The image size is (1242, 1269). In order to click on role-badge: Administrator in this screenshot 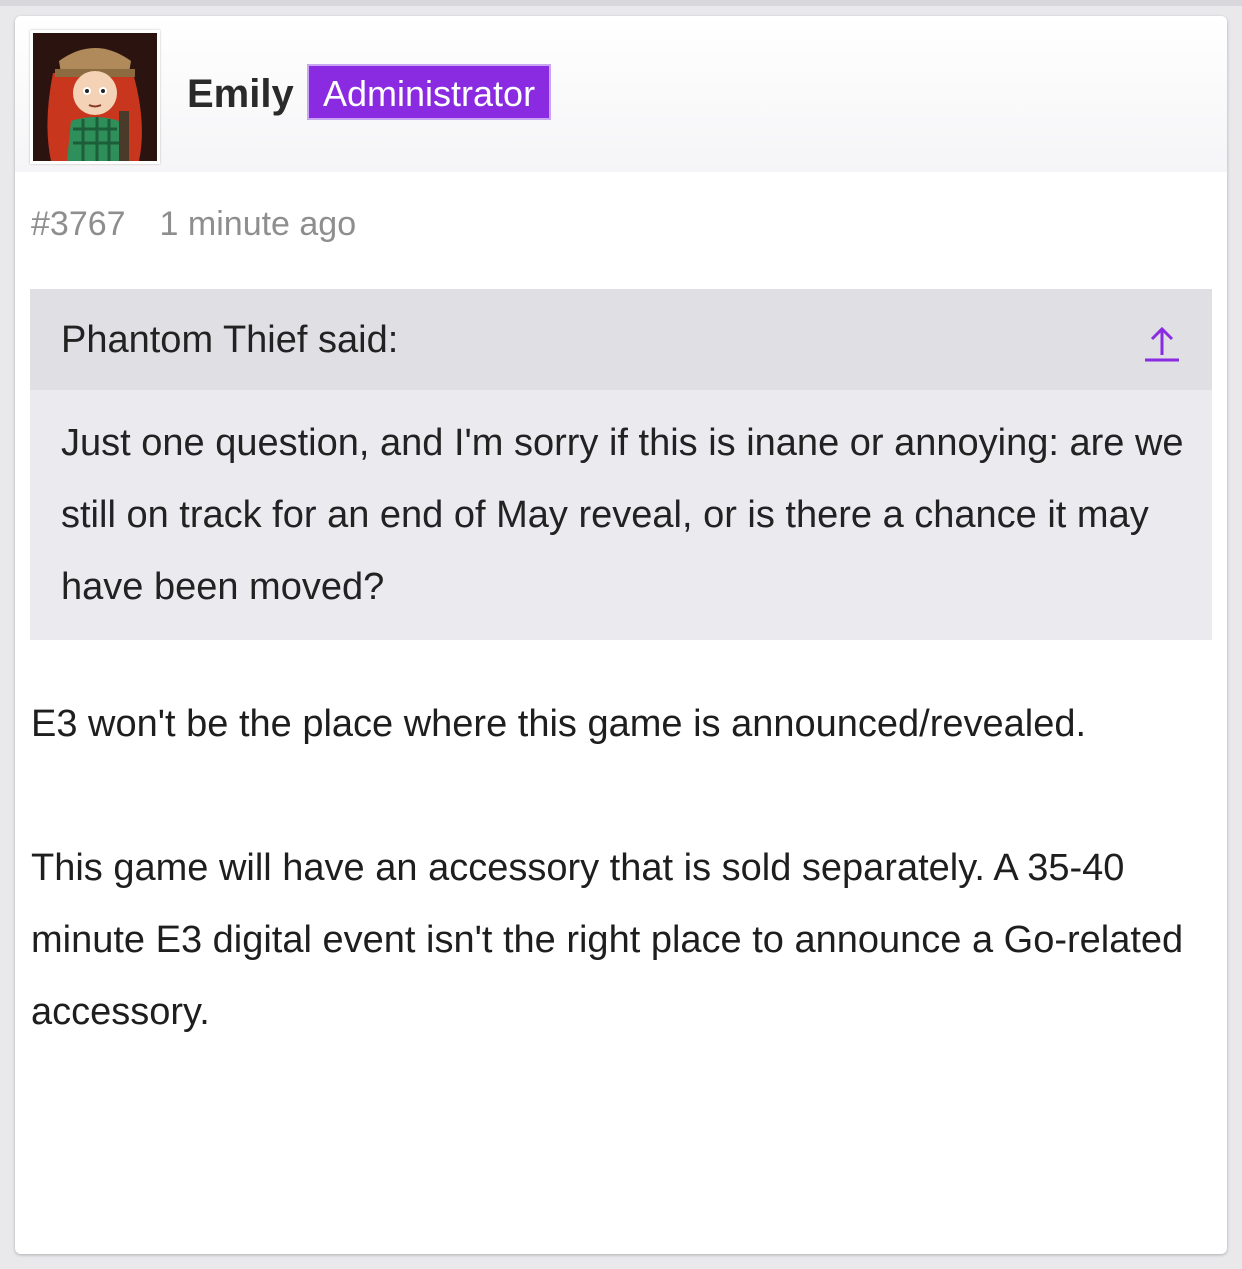, I will do `click(429, 92)`.